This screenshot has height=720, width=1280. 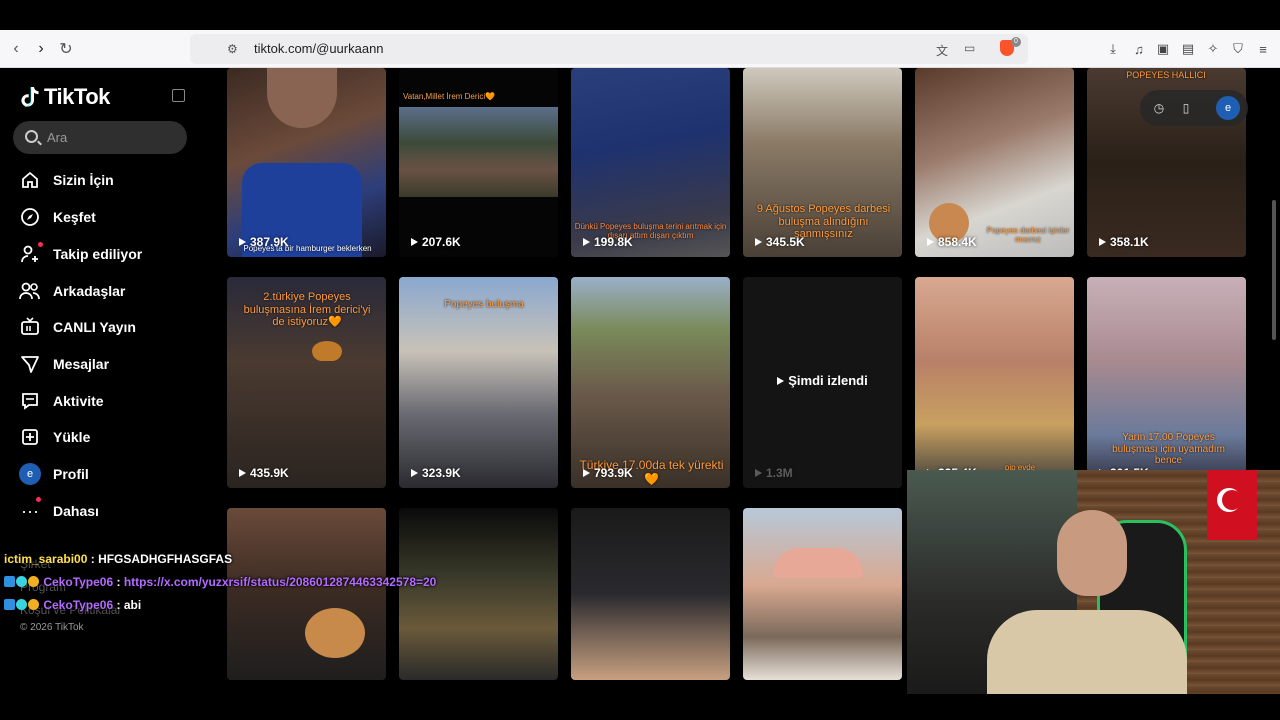 What do you see at coordinates (1166, 75) in the screenshot?
I see `video-caption: POPEYES HALLICI` at bounding box center [1166, 75].